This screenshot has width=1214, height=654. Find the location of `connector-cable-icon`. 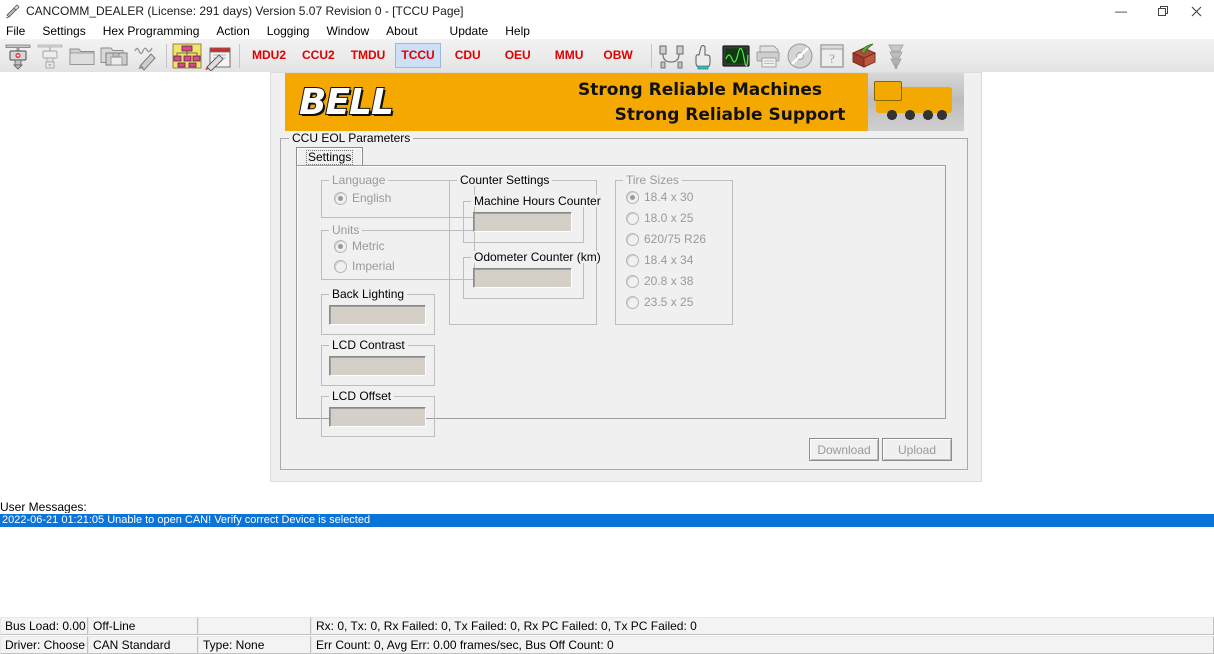

connector-cable-icon is located at coordinates (672, 56).